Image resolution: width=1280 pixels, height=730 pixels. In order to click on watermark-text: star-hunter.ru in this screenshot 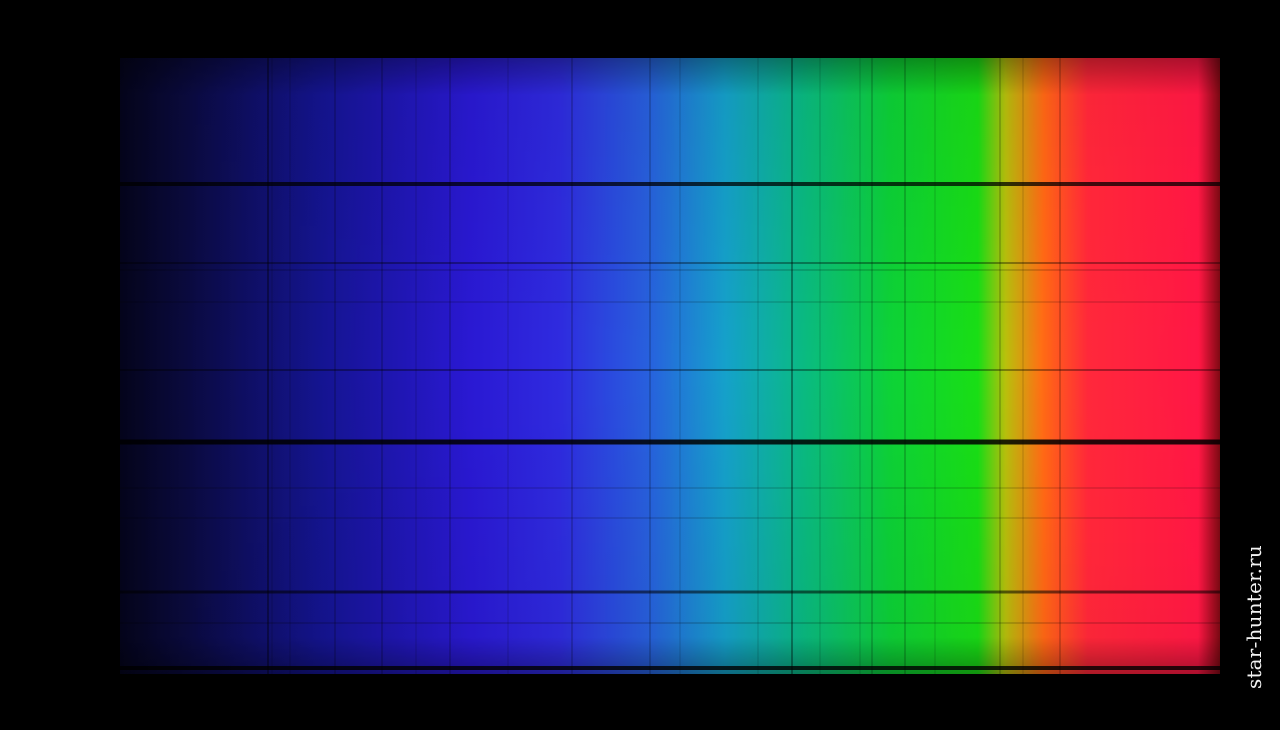, I will do `click(1254, 617)`.